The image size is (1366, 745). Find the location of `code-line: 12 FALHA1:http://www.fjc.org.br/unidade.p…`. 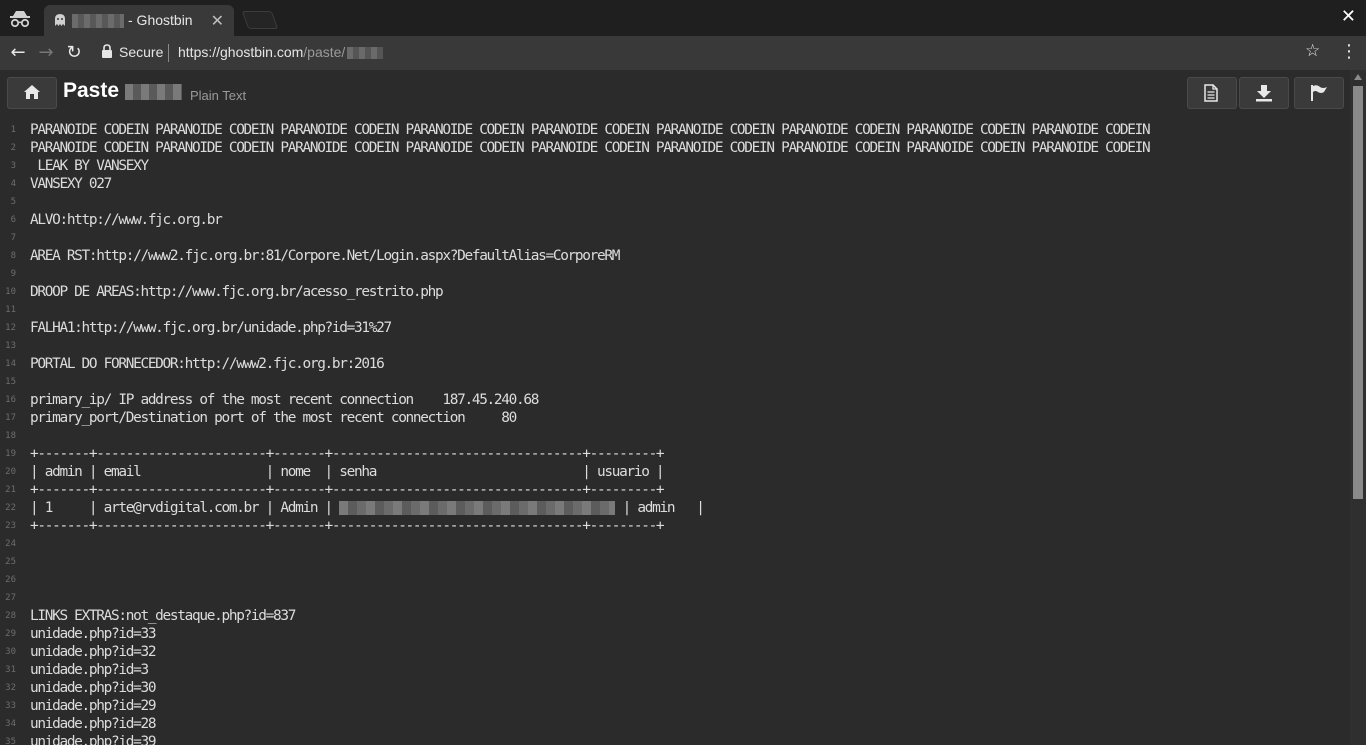

code-line: 12 FALHA1:http://www.fjc.org.br/unidade.p… is located at coordinates (675, 328).